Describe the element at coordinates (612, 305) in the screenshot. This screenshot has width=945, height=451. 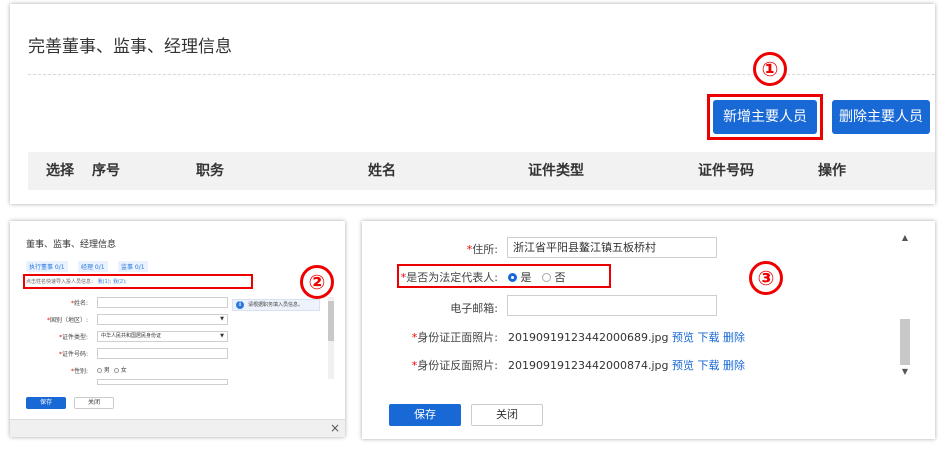
I see `email-input` at that location.